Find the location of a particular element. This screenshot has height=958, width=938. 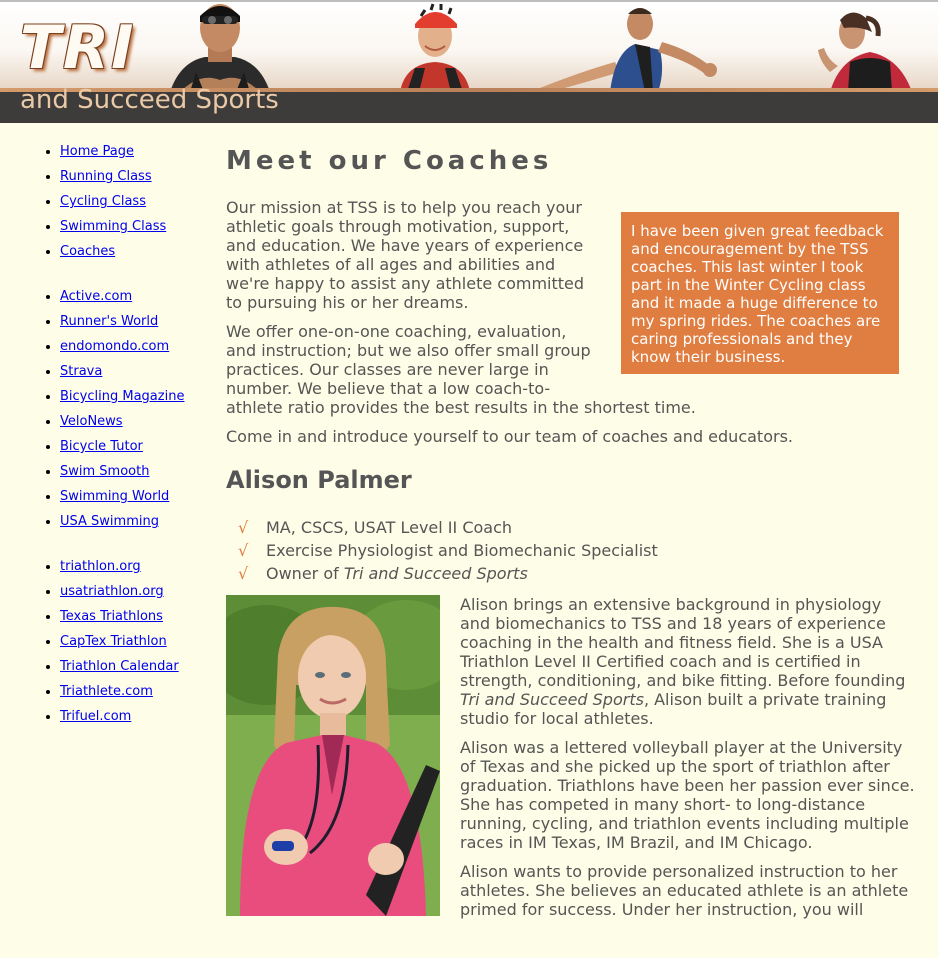

credential-text: MA, CSCS, USAT Level II Coach is located at coordinates (389, 527).